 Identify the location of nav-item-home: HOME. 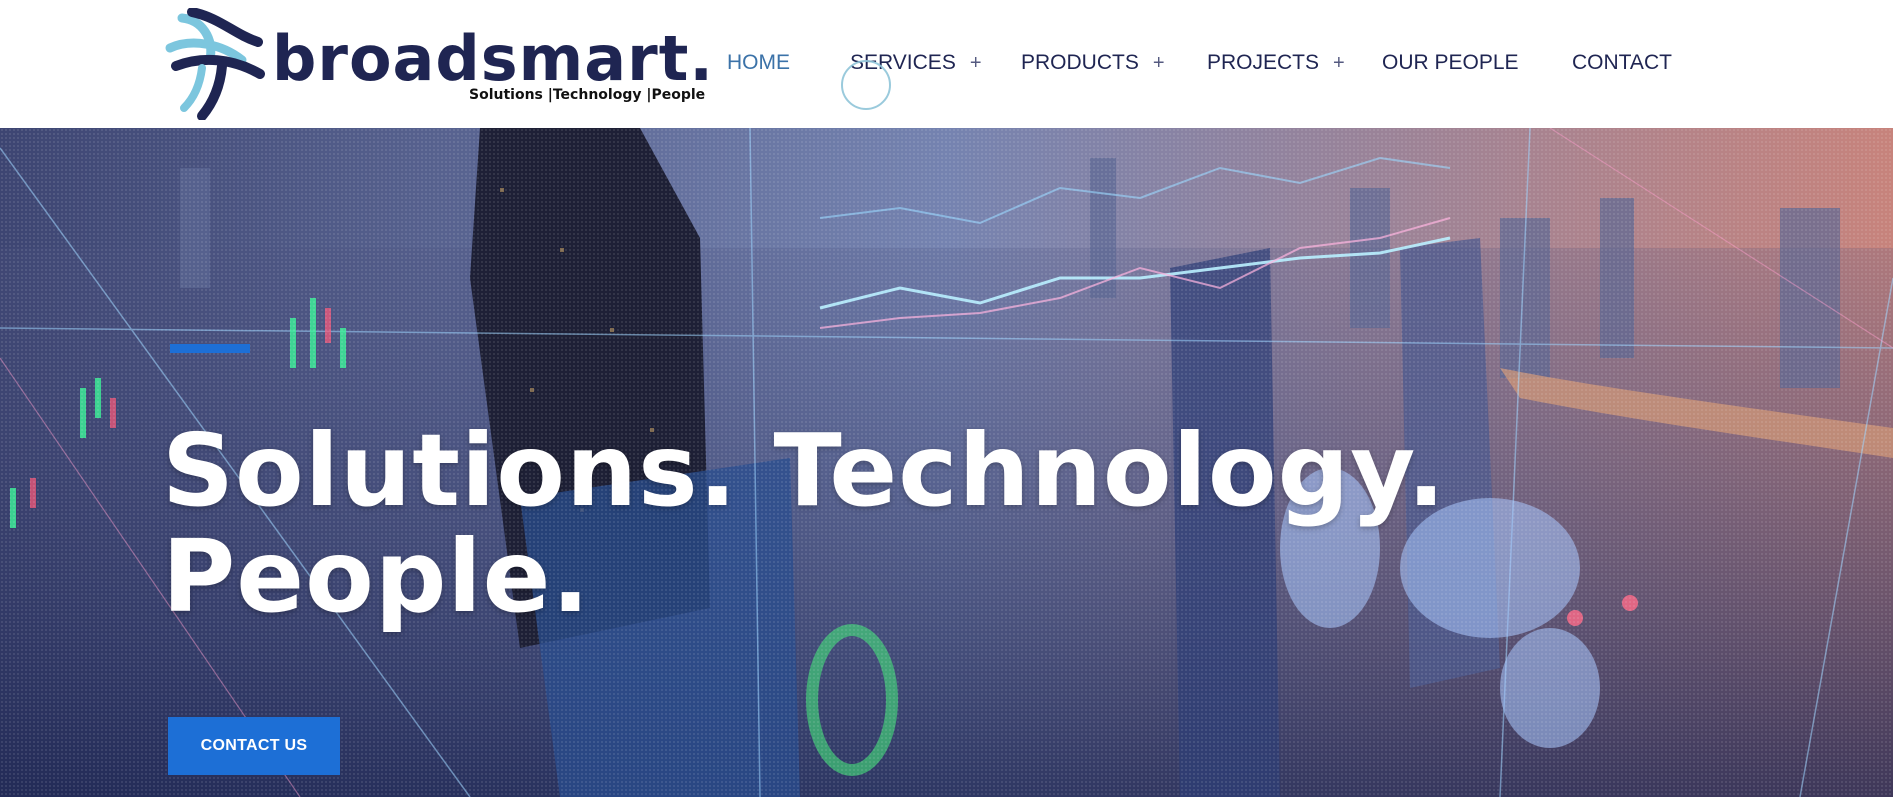
(758, 63).